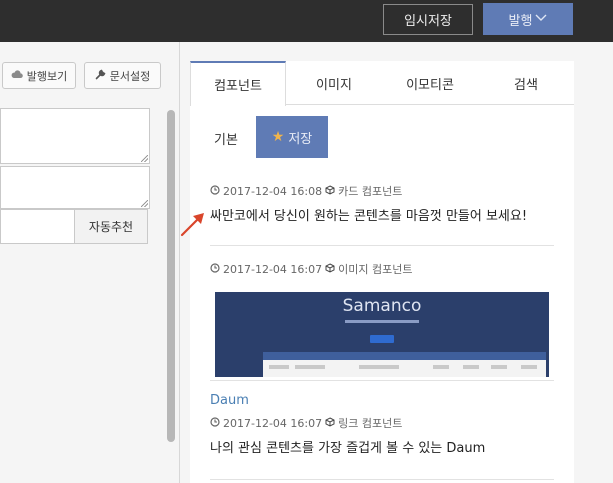 Image resolution: width=613 pixels, height=483 pixels. I want to click on tab-label: 이모티콘, so click(430, 85).